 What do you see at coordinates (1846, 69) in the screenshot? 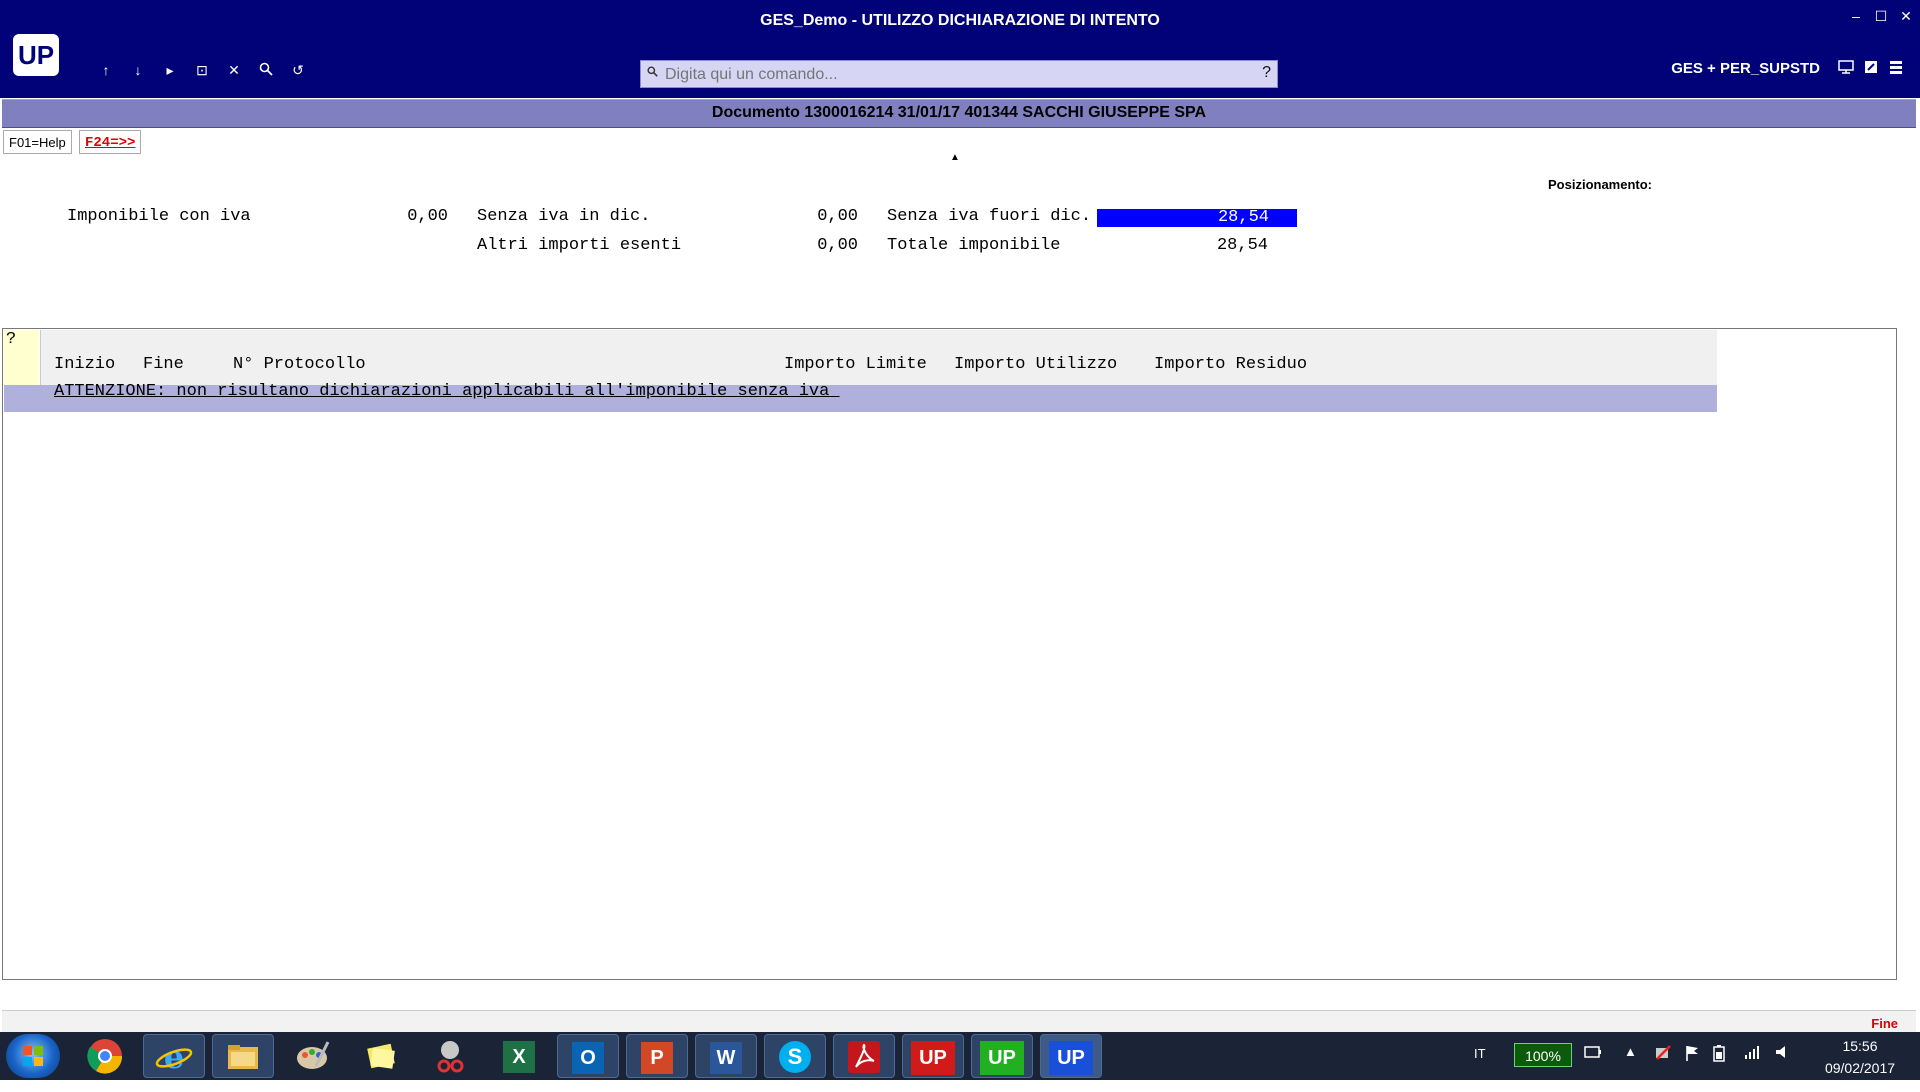
I see `monitor-icon` at bounding box center [1846, 69].